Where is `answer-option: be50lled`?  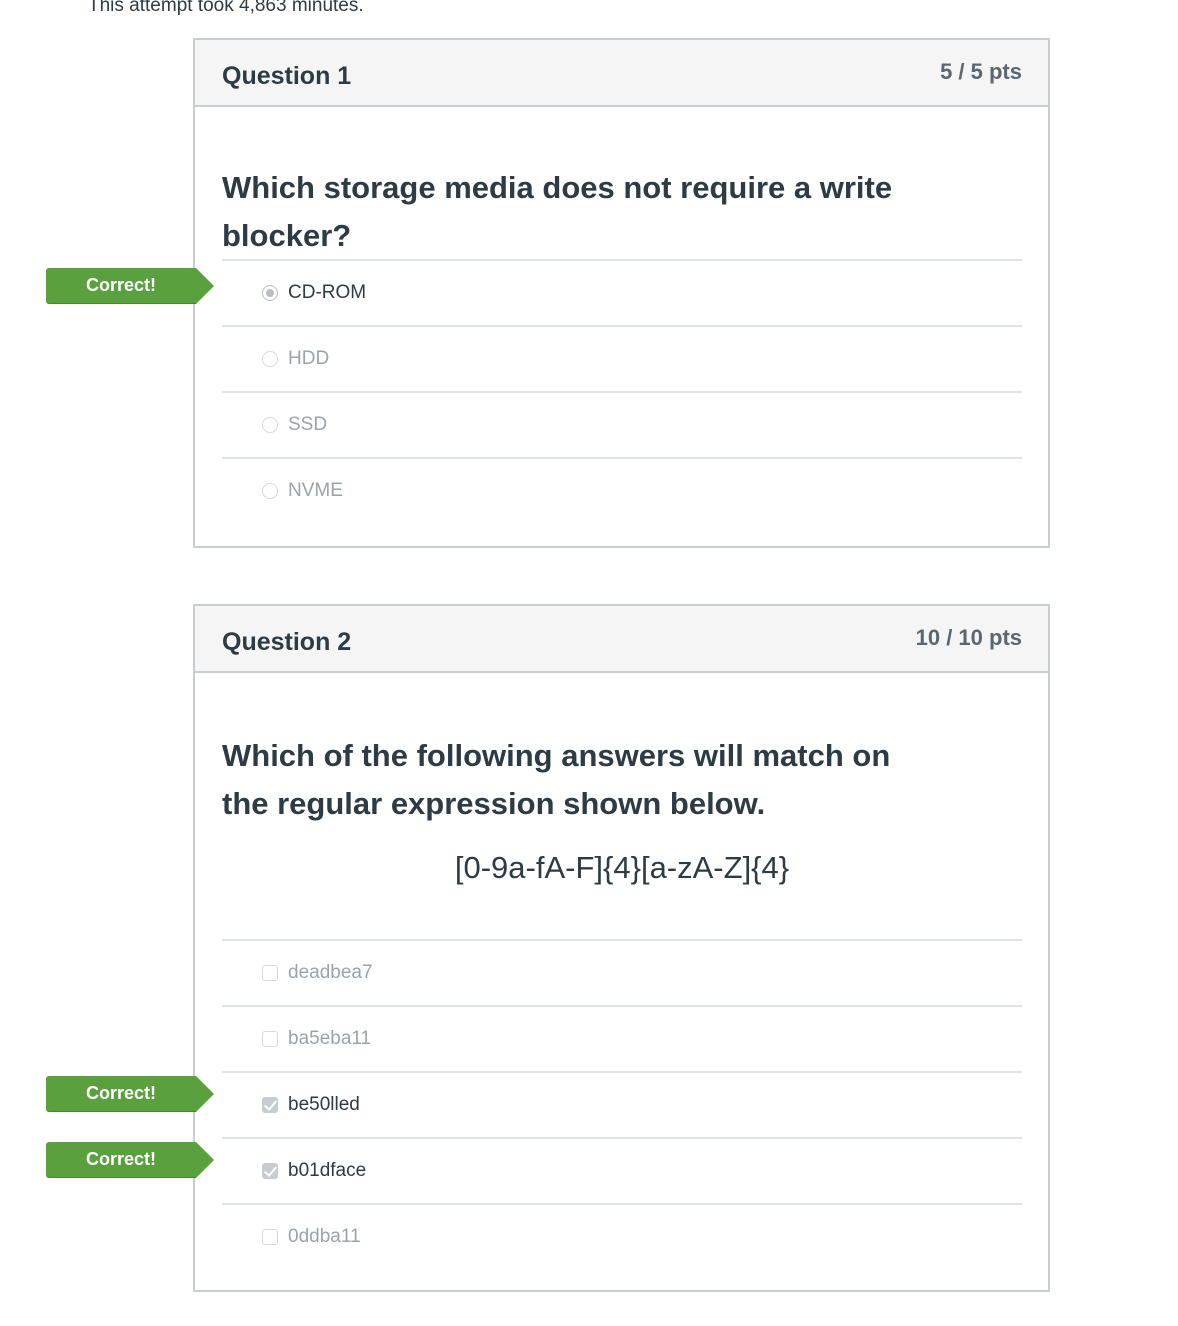 answer-option: be50lled is located at coordinates (622, 1106).